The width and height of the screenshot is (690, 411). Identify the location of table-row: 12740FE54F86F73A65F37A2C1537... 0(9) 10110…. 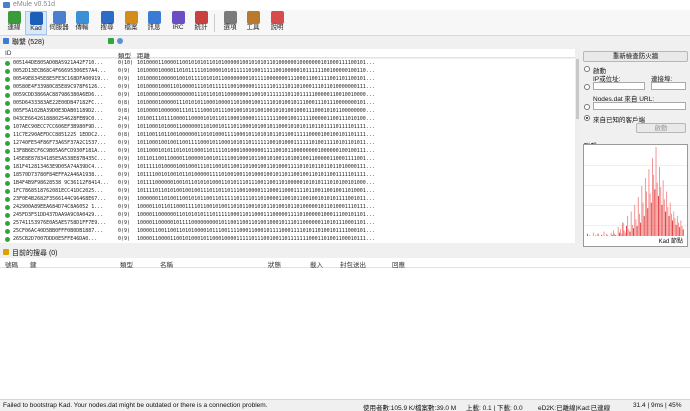
(287, 143).